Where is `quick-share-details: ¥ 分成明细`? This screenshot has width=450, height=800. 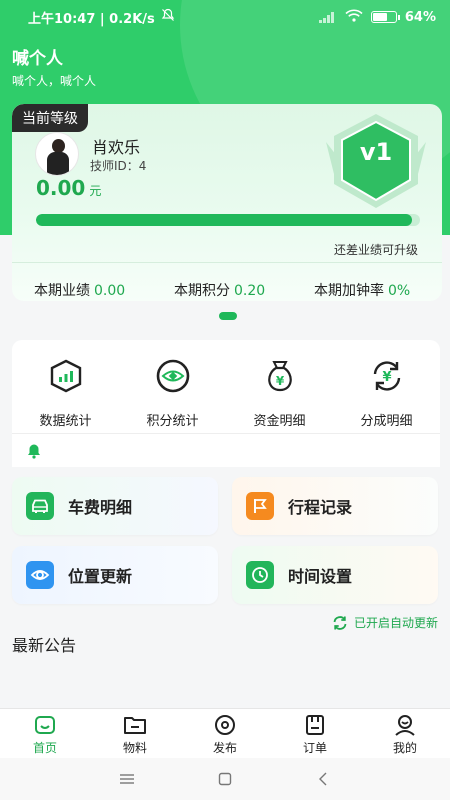 quick-share-details: ¥ 分成明细 is located at coordinates (386, 386).